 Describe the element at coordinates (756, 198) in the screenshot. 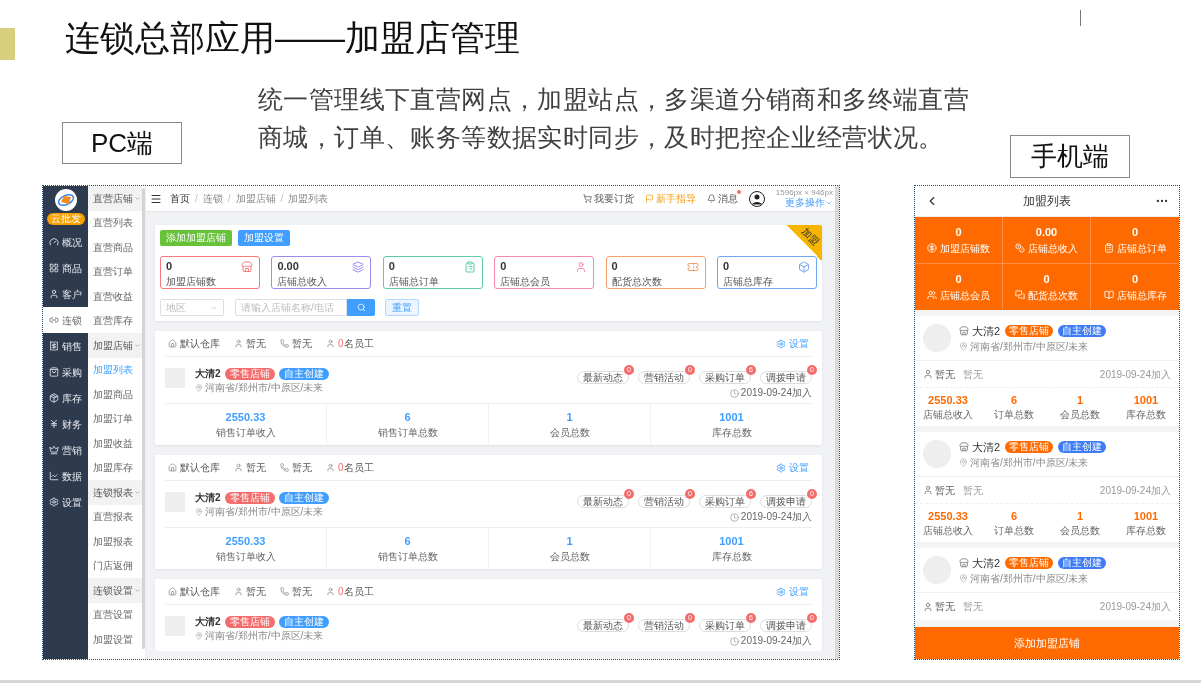

I see `avatar-icon` at that location.